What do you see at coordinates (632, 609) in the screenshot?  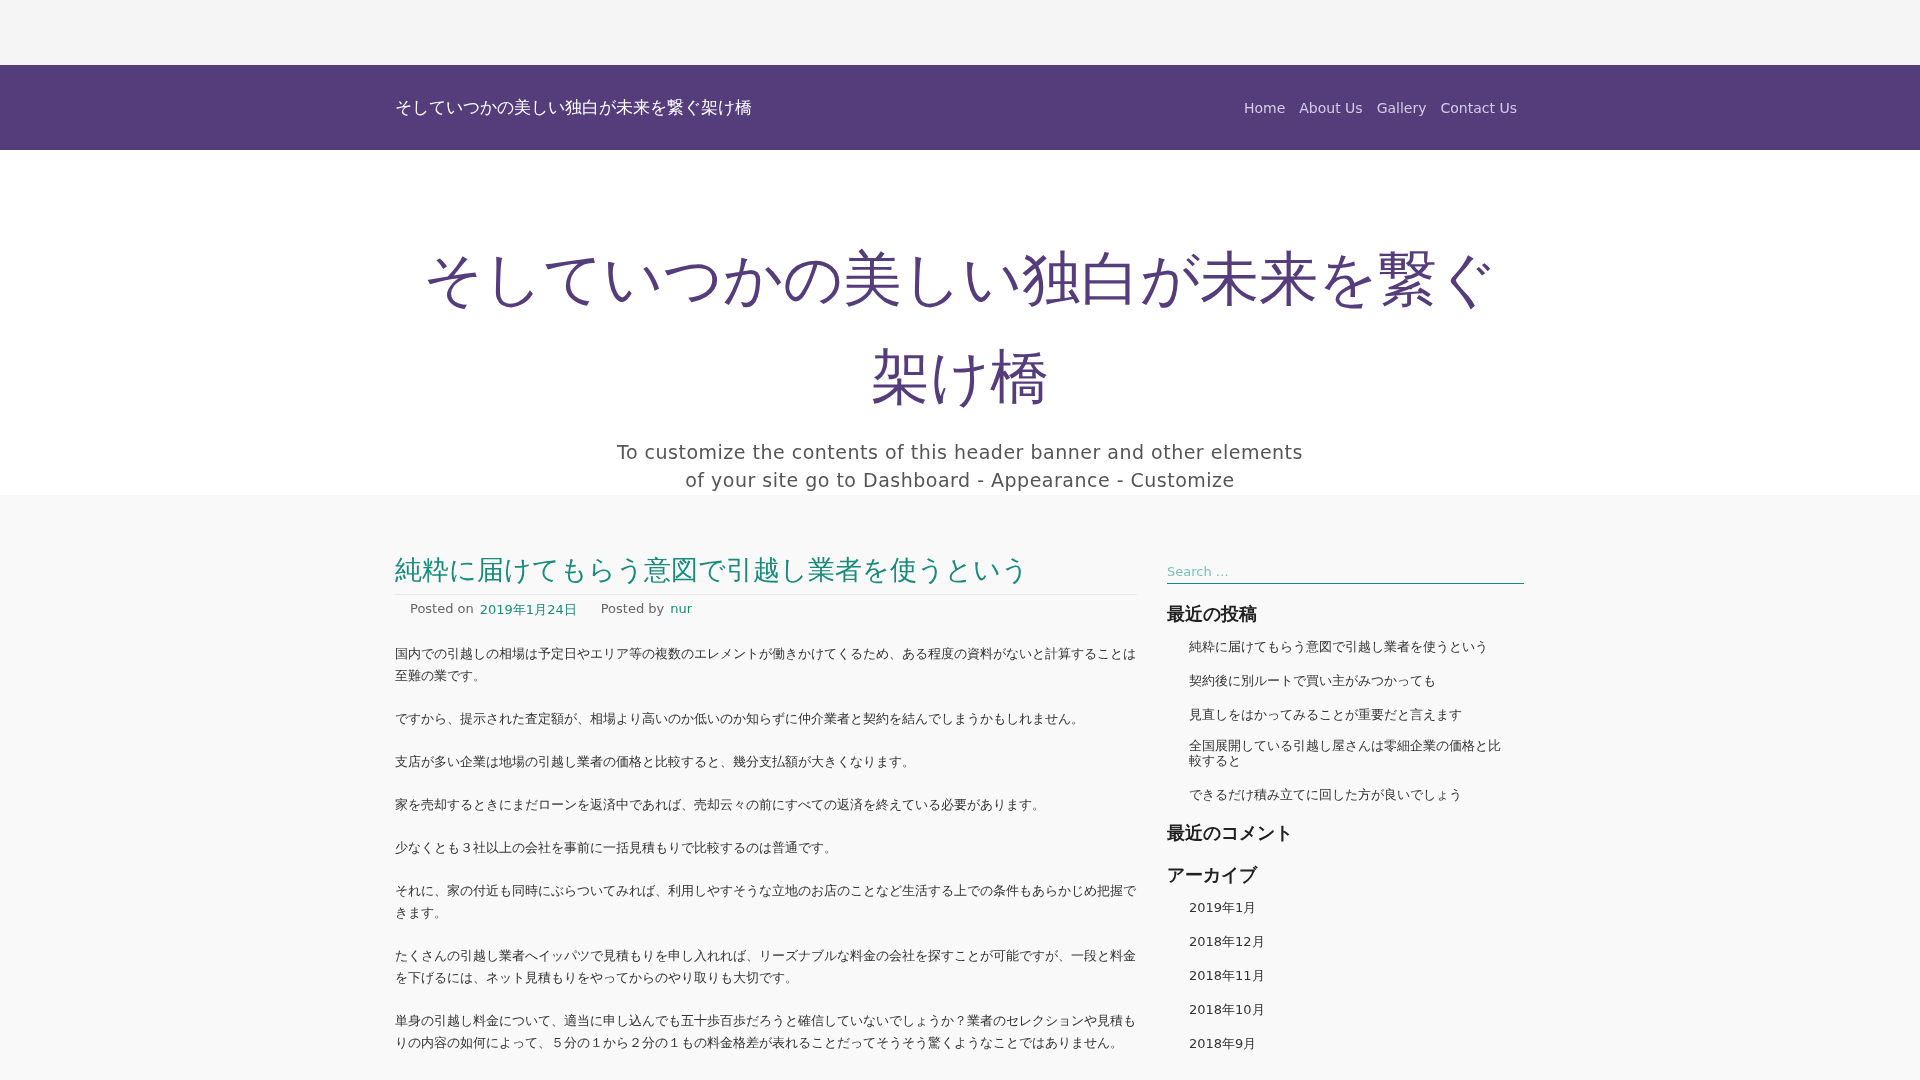 I see `posted-by-label: Posted by` at bounding box center [632, 609].